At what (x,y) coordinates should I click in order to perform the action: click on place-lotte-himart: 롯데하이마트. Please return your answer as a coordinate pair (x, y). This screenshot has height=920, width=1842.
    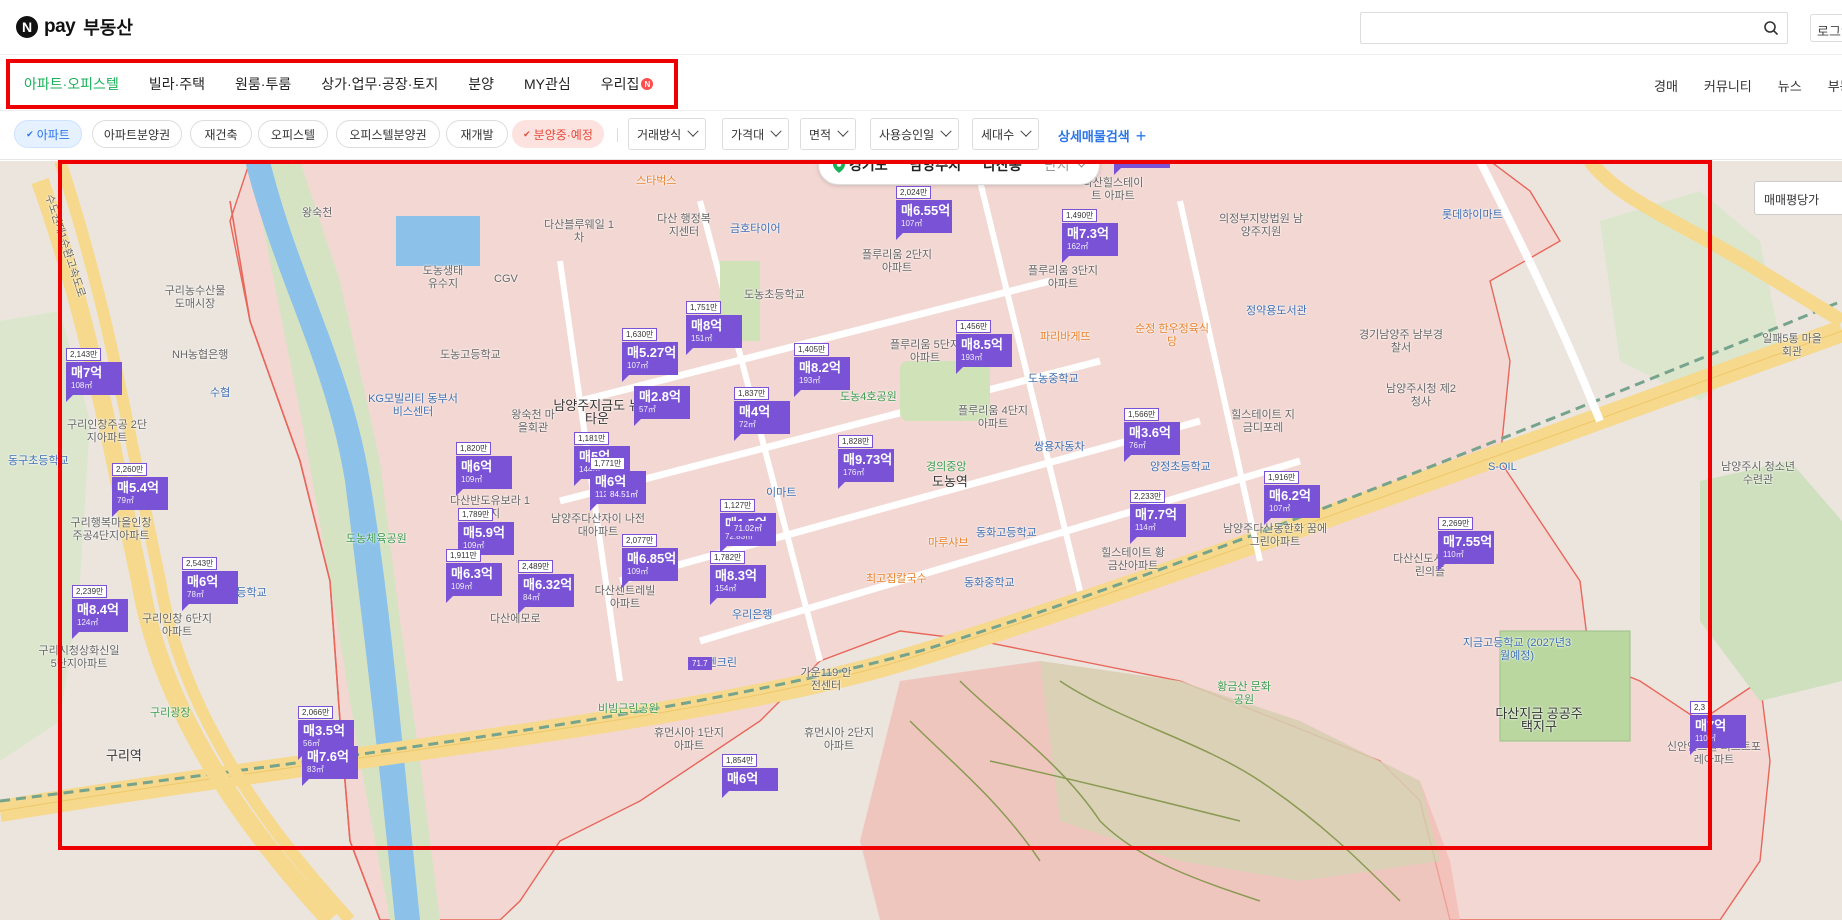
    Looking at the image, I should click on (1472, 215).